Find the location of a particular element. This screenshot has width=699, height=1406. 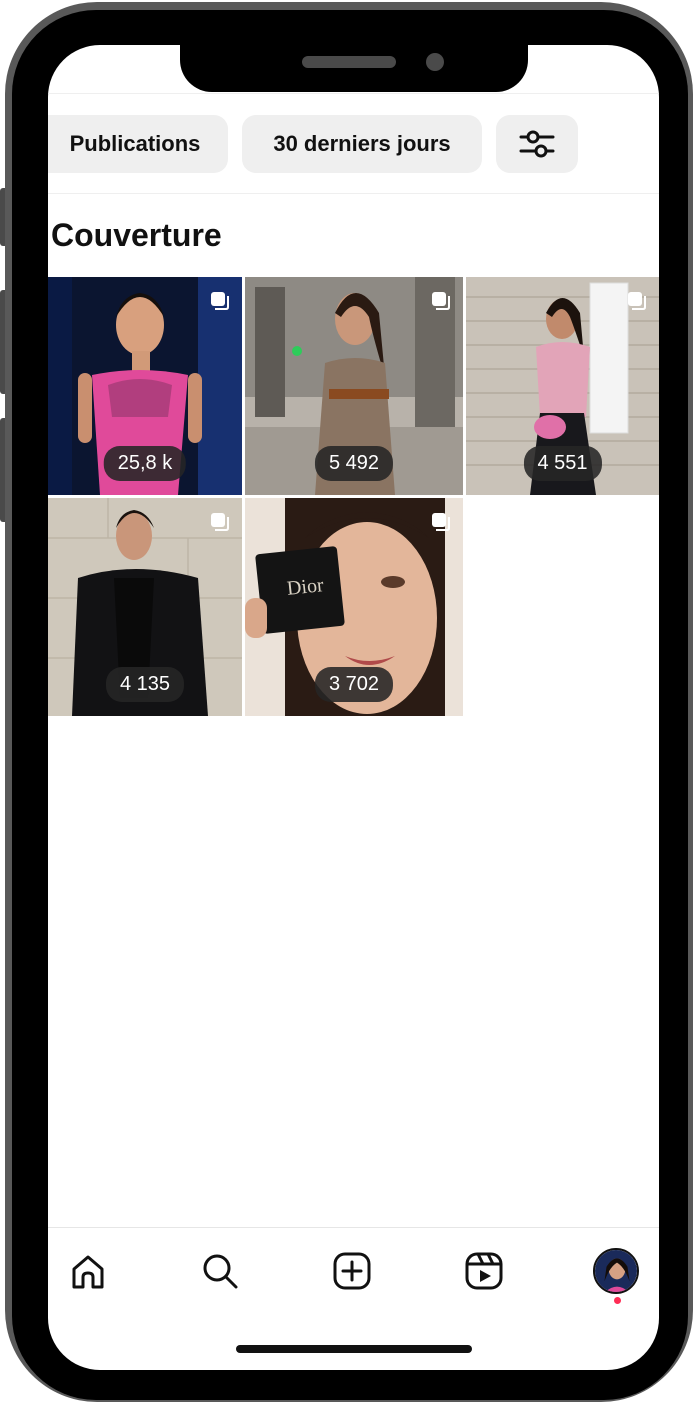

profile-avatar is located at coordinates (616, 1271).